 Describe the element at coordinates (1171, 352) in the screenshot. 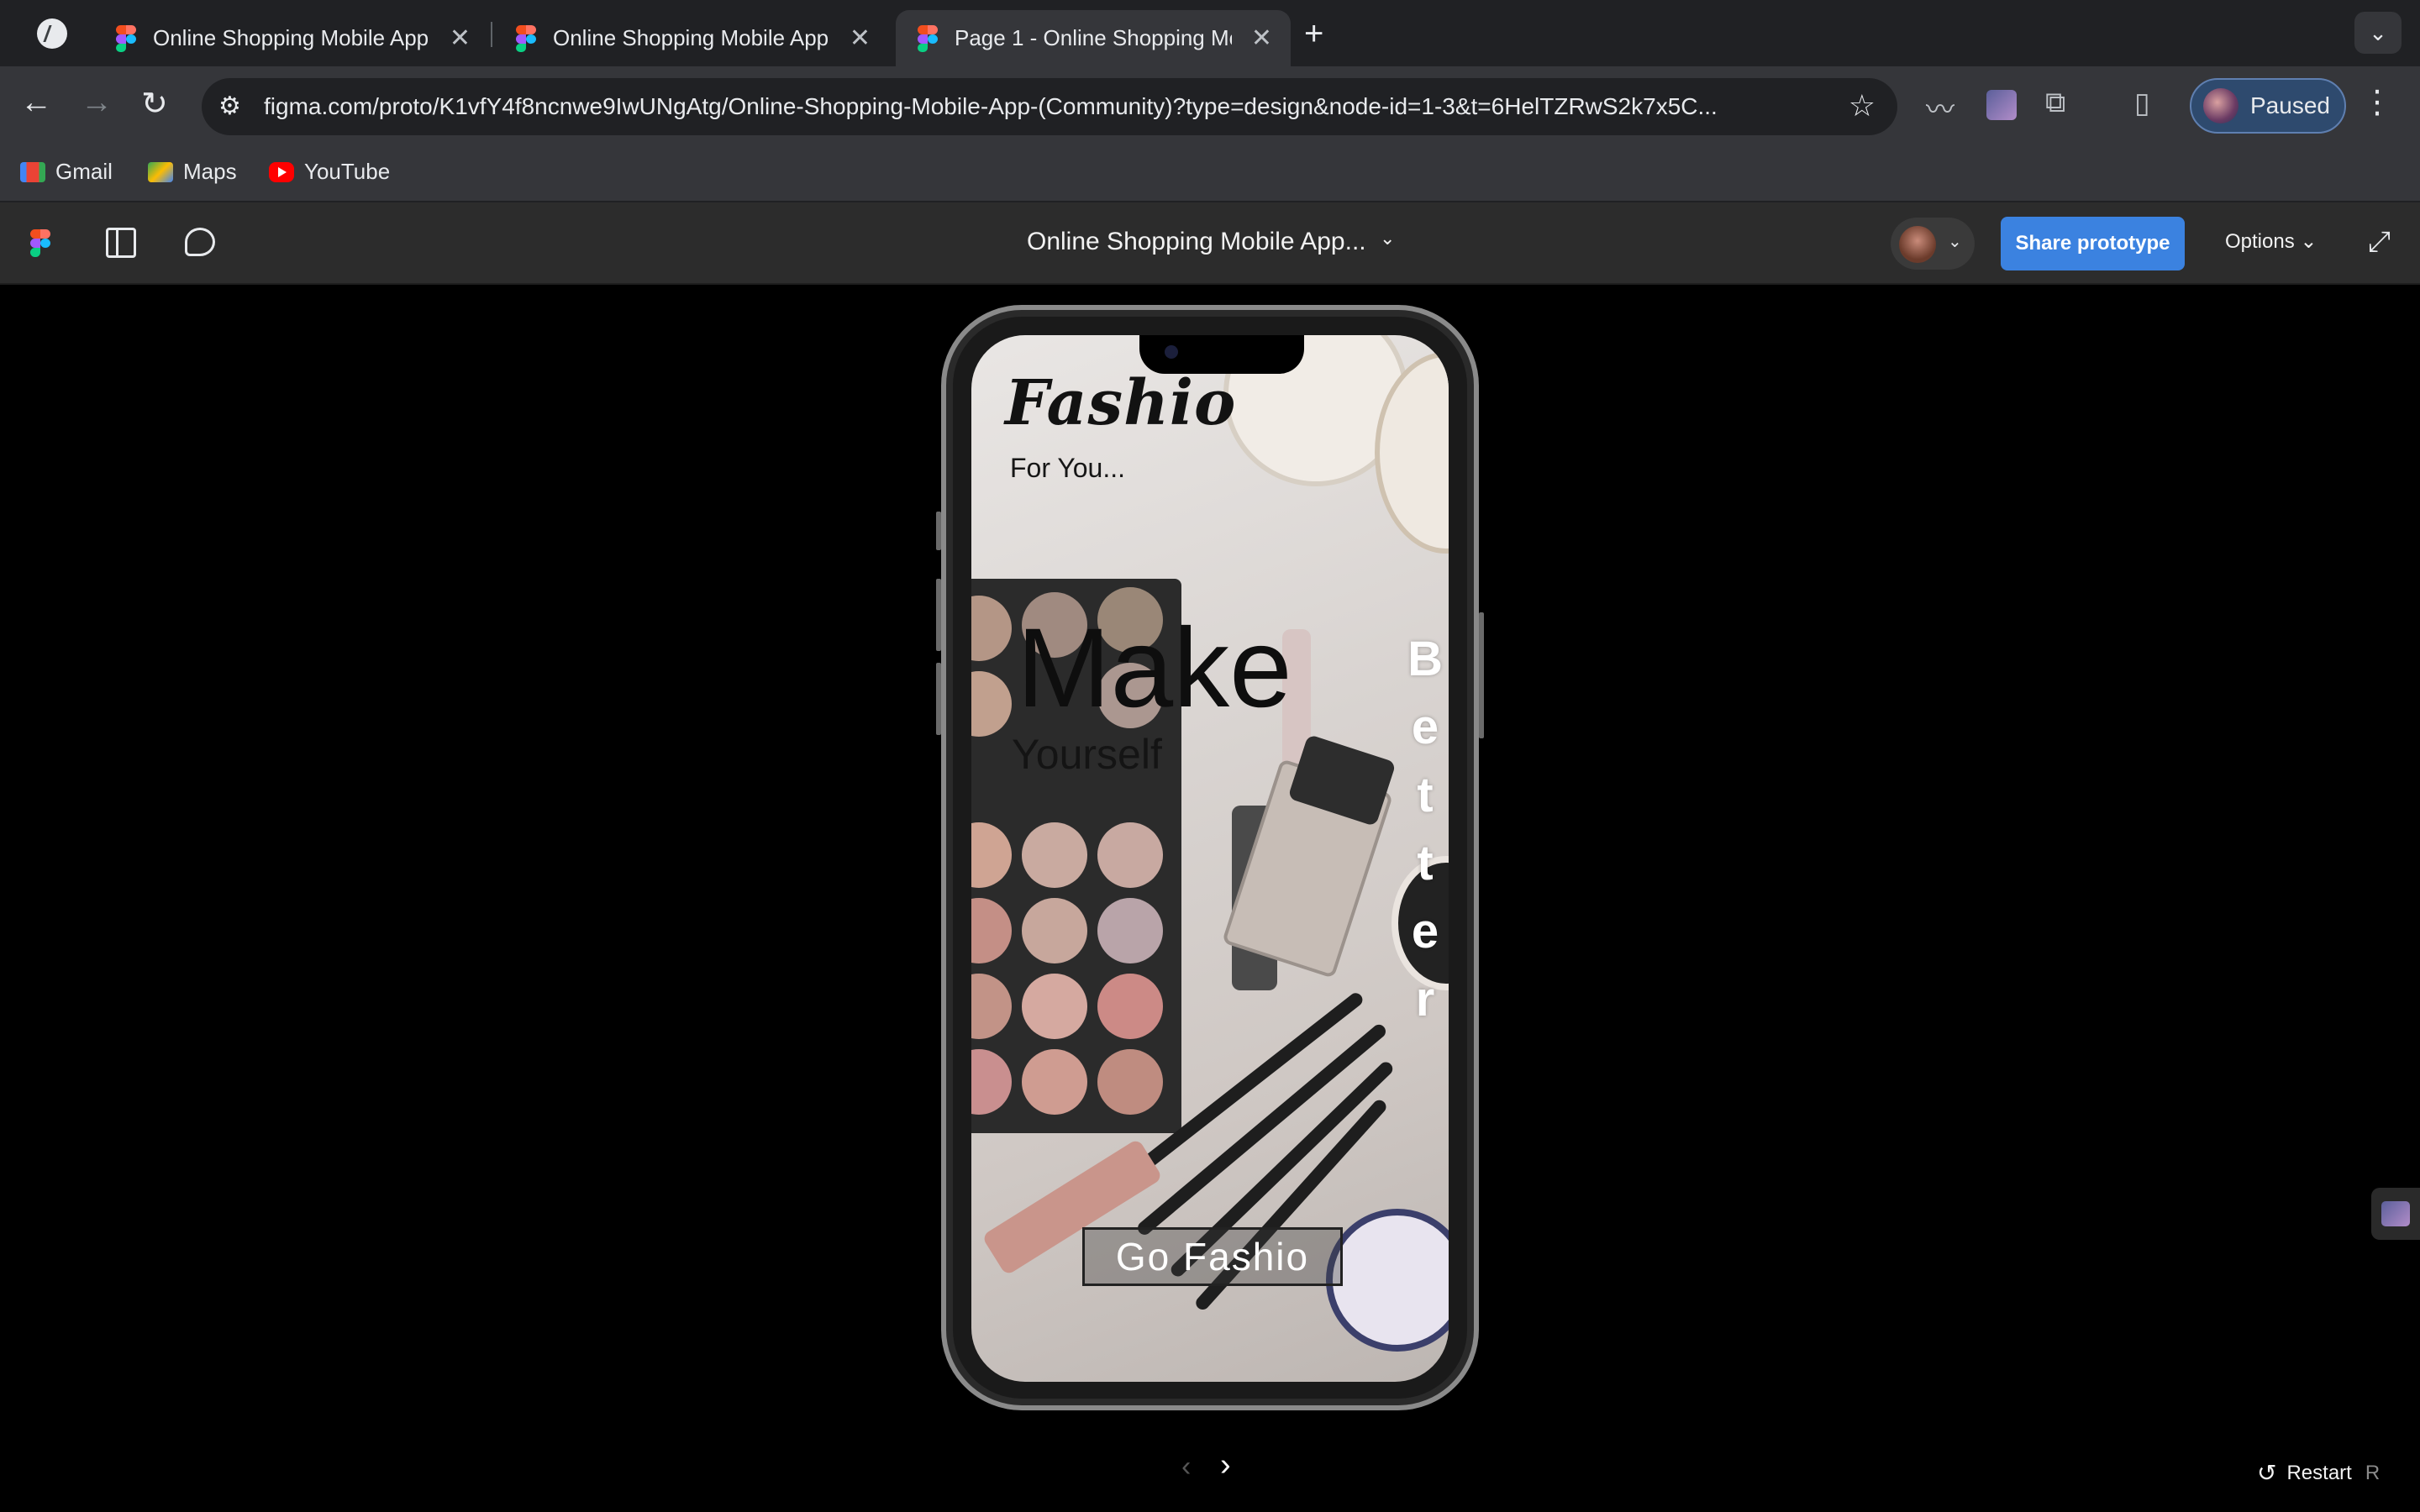

I see `camera-icon` at that location.